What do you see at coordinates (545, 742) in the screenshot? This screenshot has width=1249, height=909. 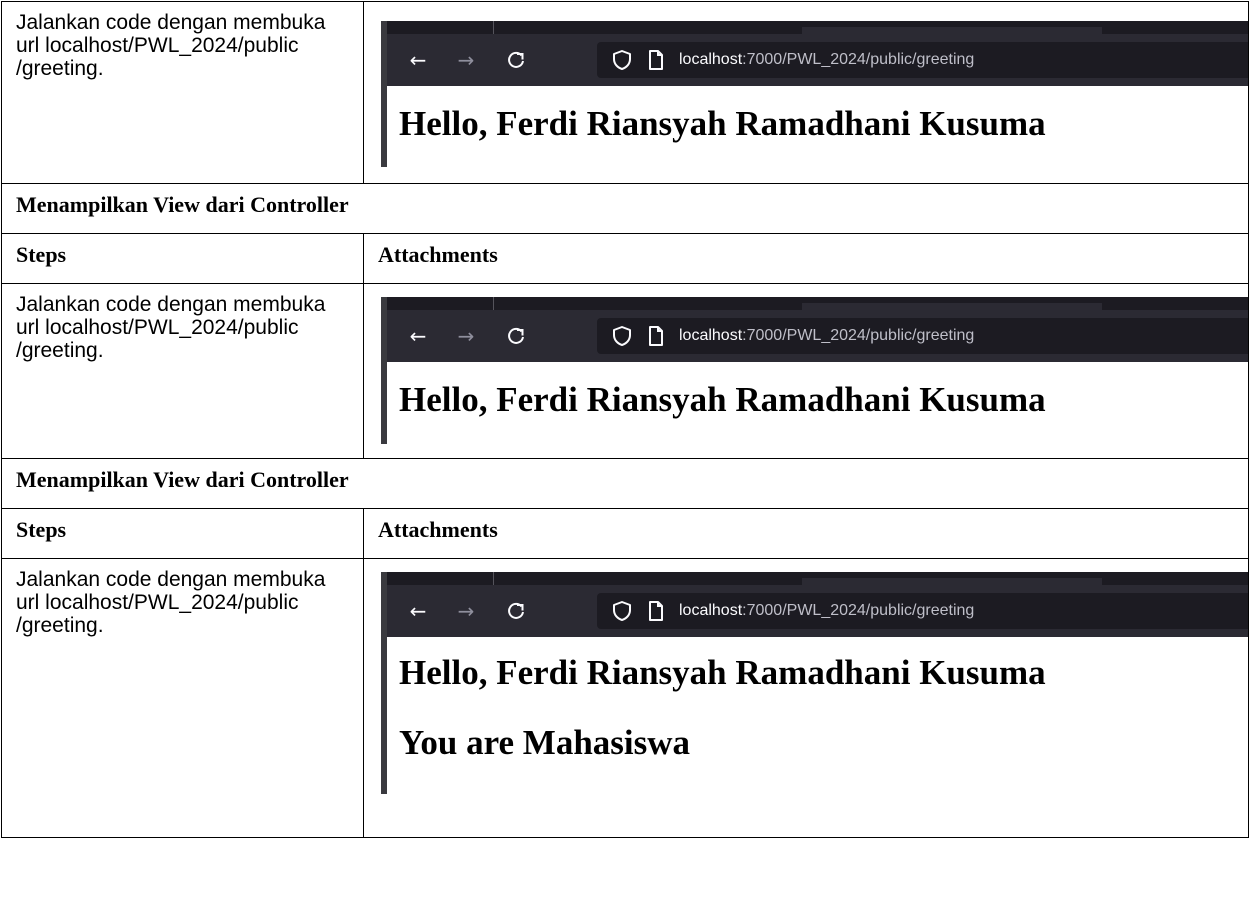 I see `role-heading: You are Mahasiswa` at bounding box center [545, 742].